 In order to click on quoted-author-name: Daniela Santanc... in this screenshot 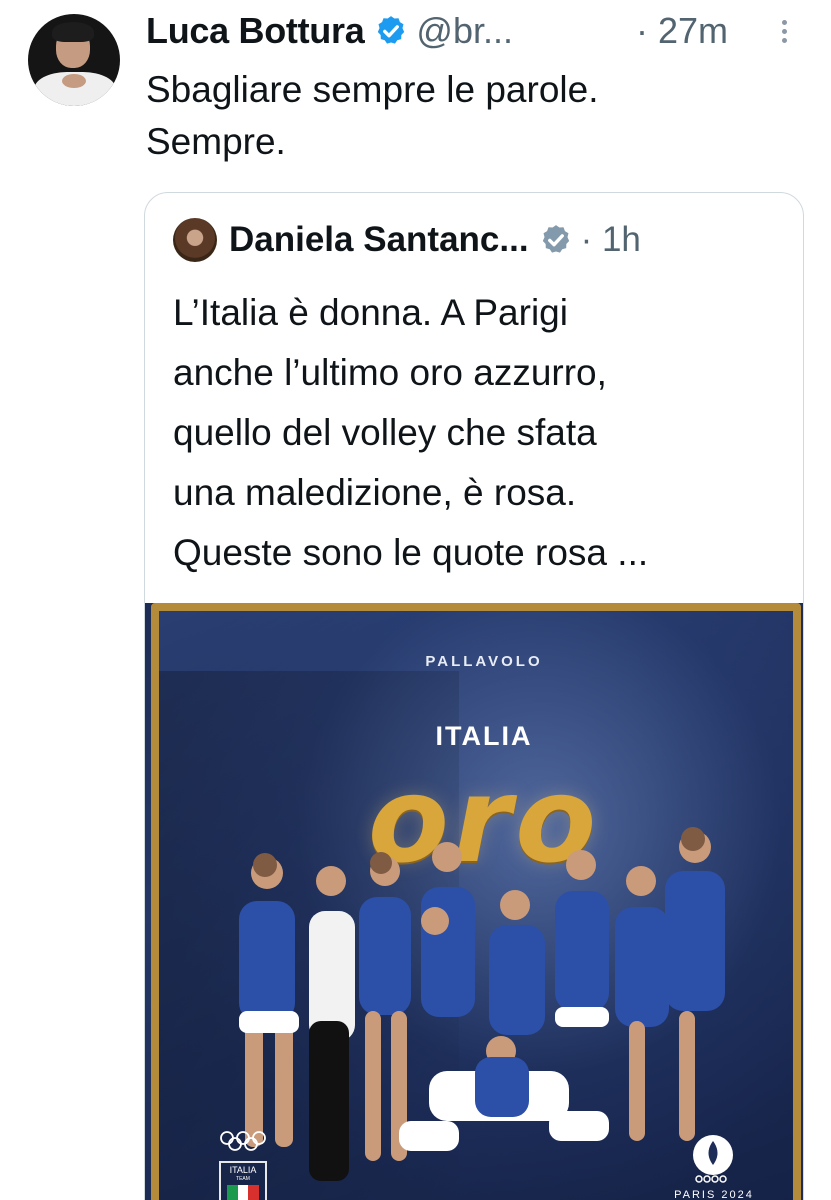, I will do `click(379, 240)`.